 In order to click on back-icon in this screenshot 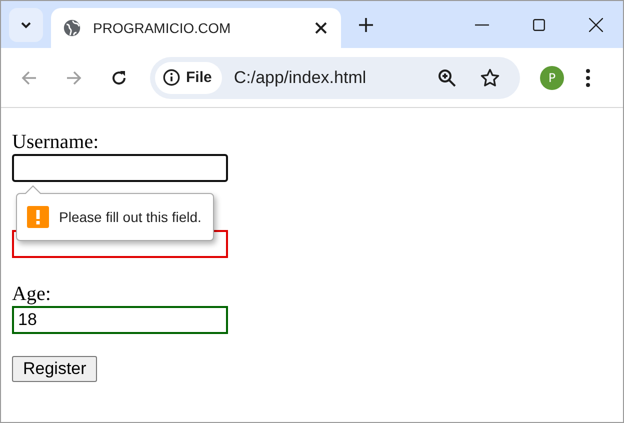, I will do `click(29, 78)`.